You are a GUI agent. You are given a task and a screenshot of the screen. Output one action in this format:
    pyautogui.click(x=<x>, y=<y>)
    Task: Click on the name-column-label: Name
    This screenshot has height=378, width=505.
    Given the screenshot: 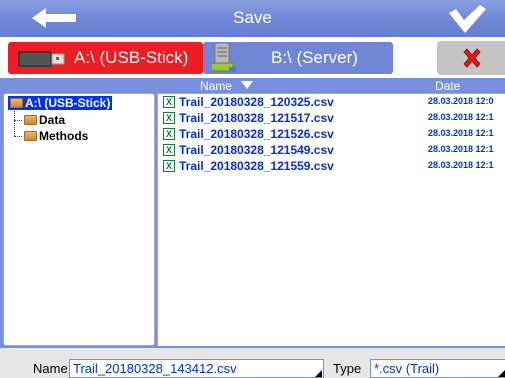 What is the action you would take?
    pyautogui.click(x=216, y=86)
    